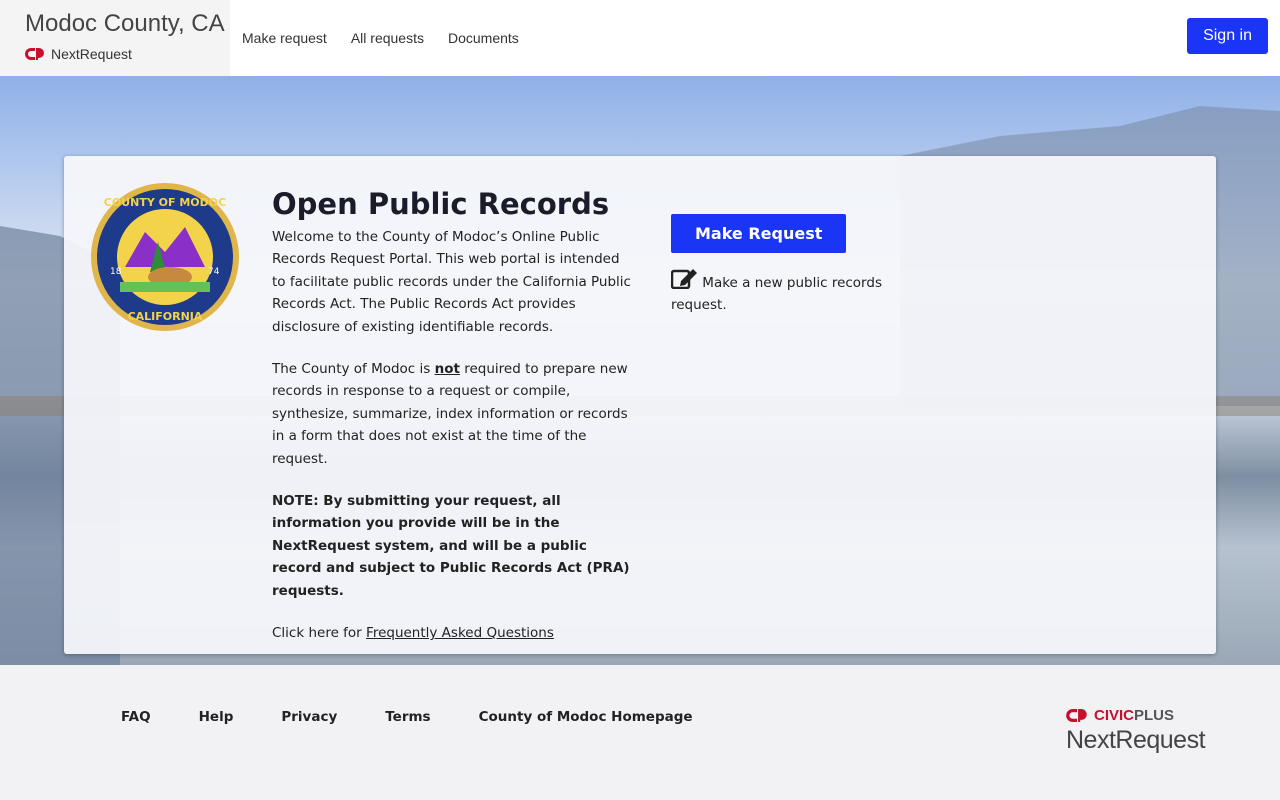 This screenshot has height=800, width=1280. I want to click on svg-text: CALIFORNIA, so click(165, 316).